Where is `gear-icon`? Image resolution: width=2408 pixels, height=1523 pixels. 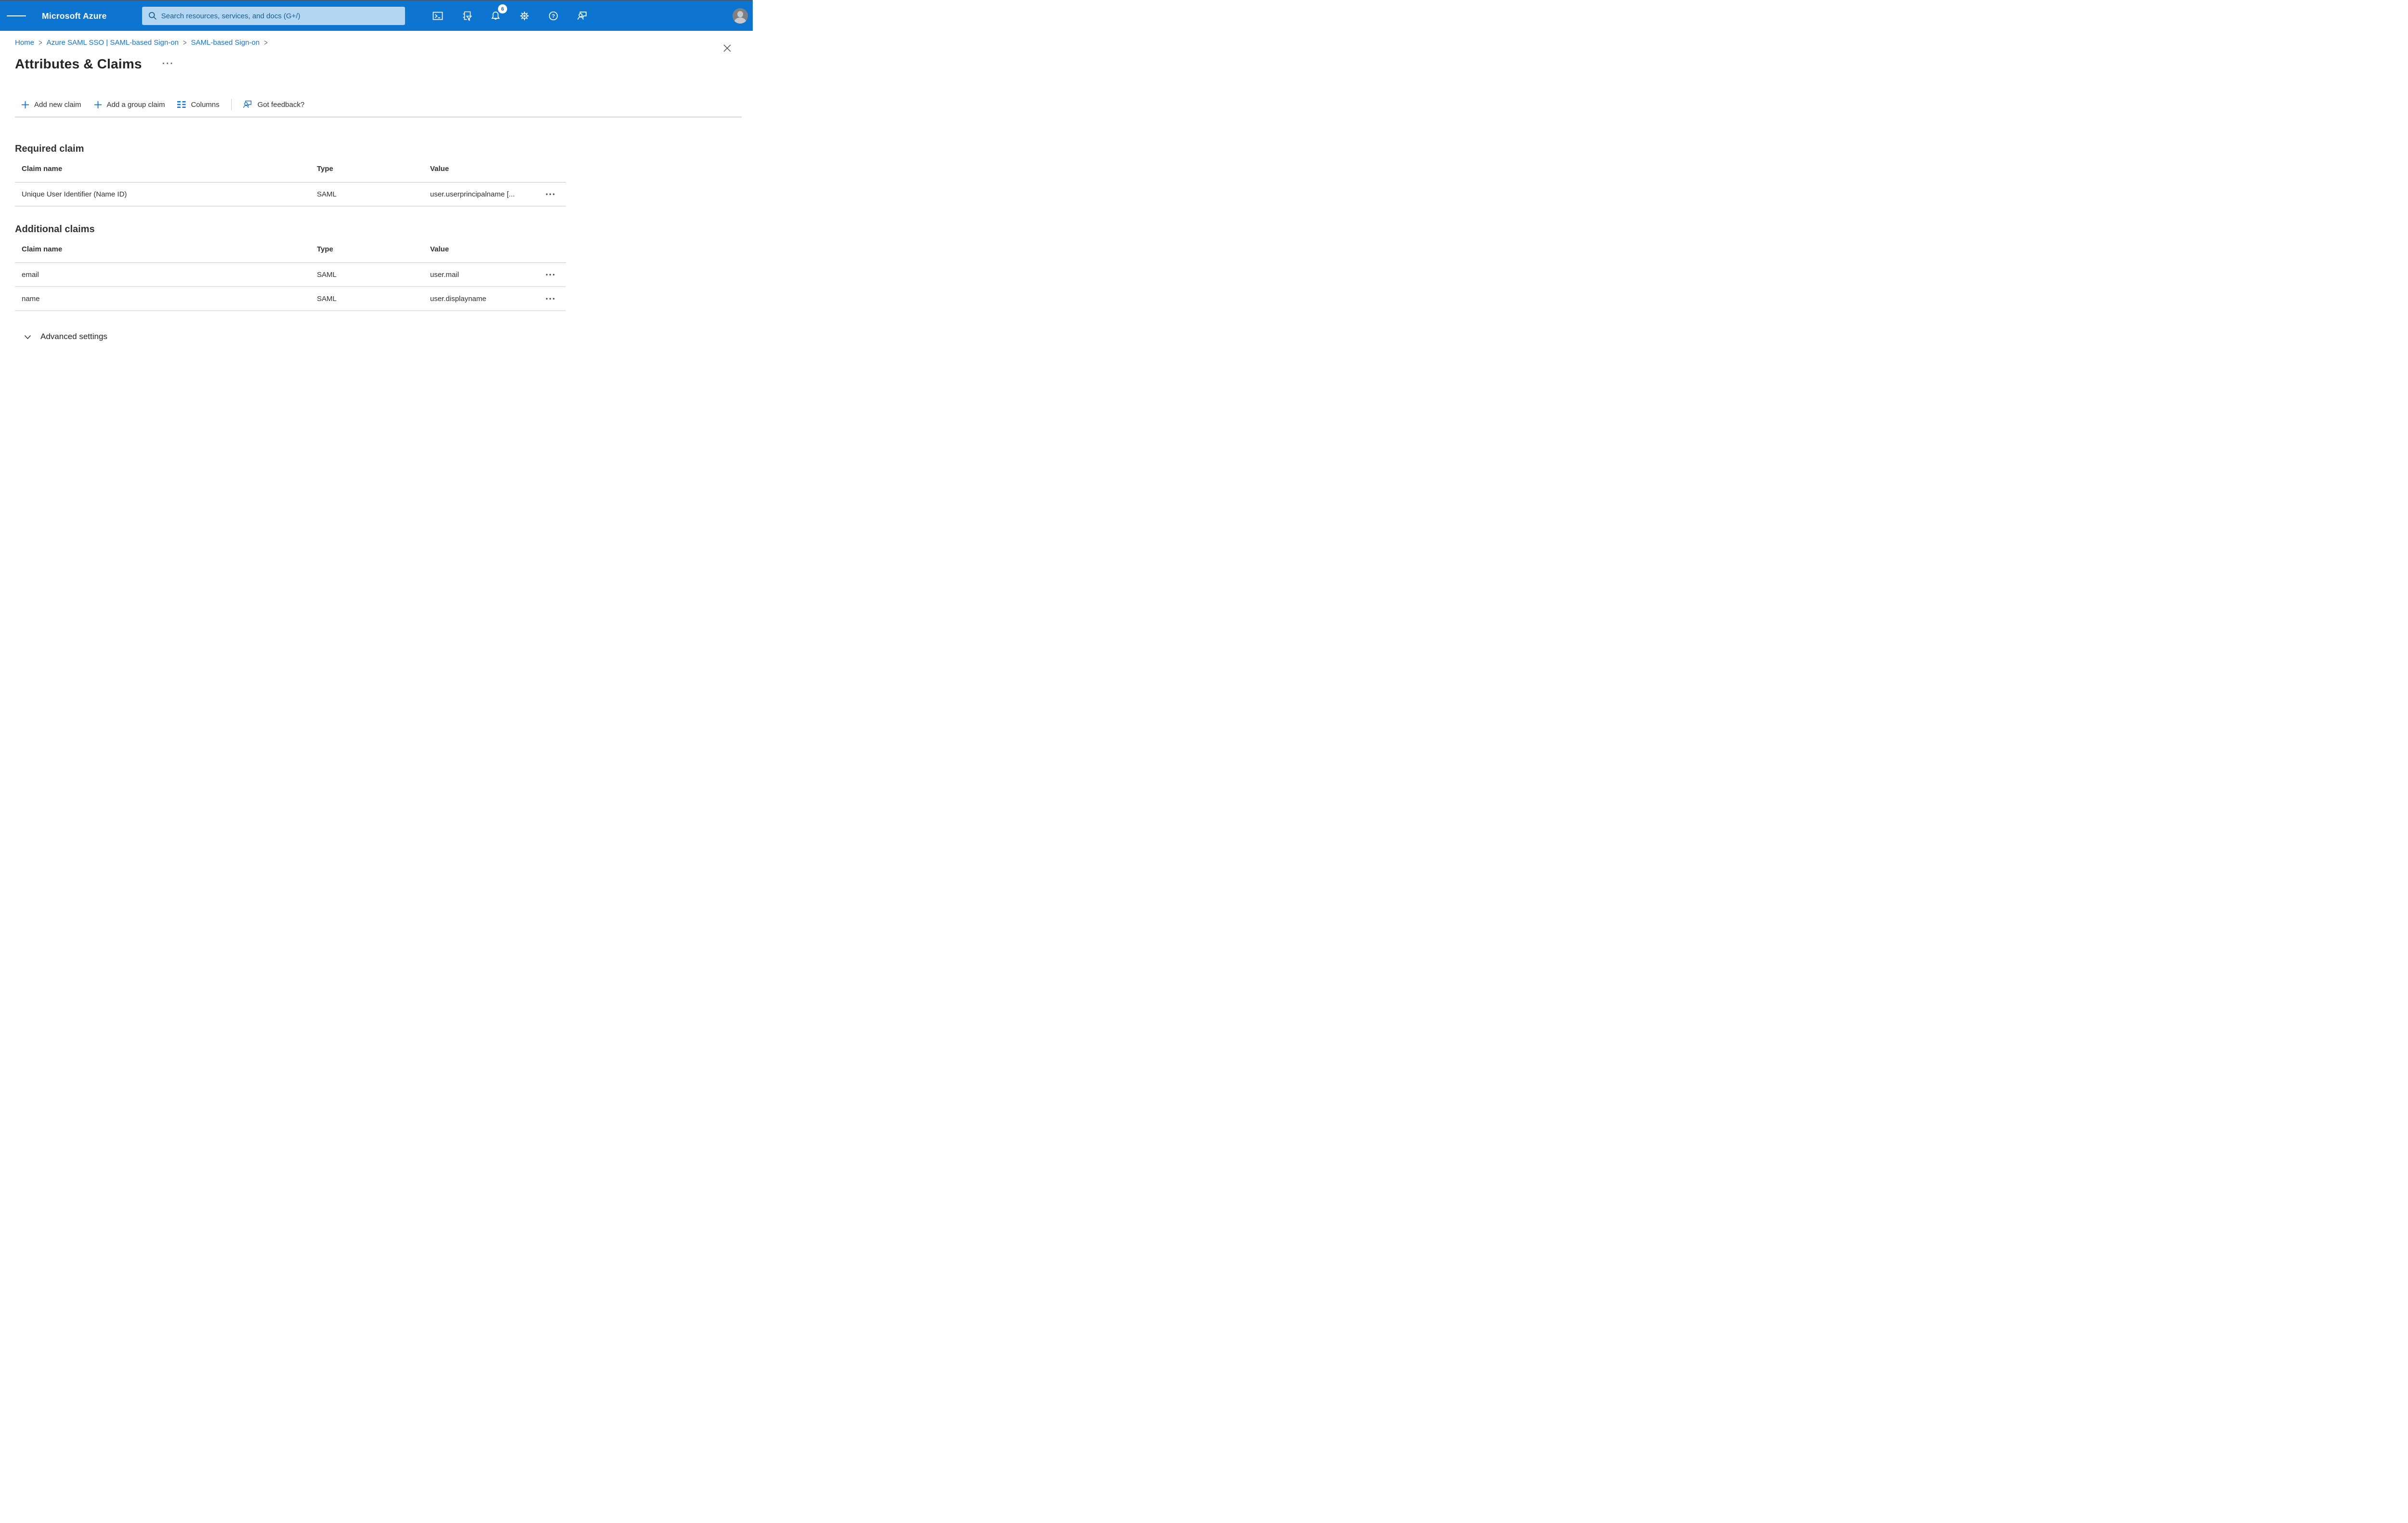
gear-icon is located at coordinates (524, 16).